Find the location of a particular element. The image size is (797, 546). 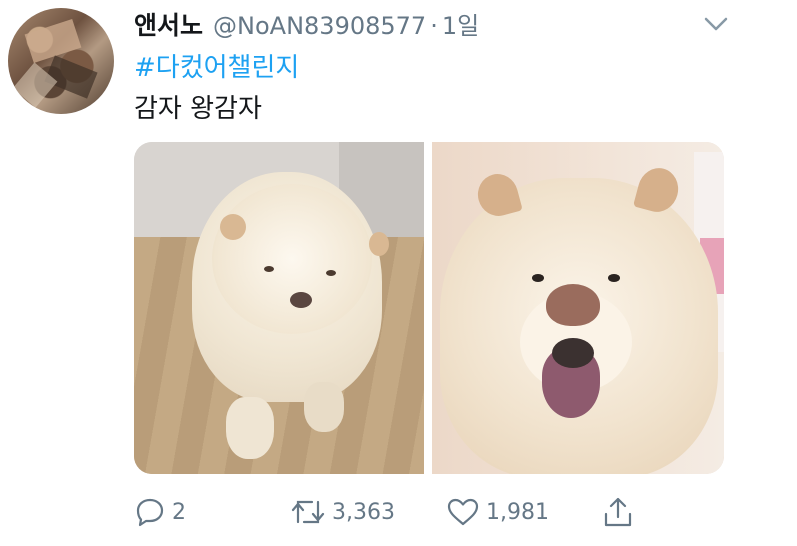

more-options-button is located at coordinates (716, 24).